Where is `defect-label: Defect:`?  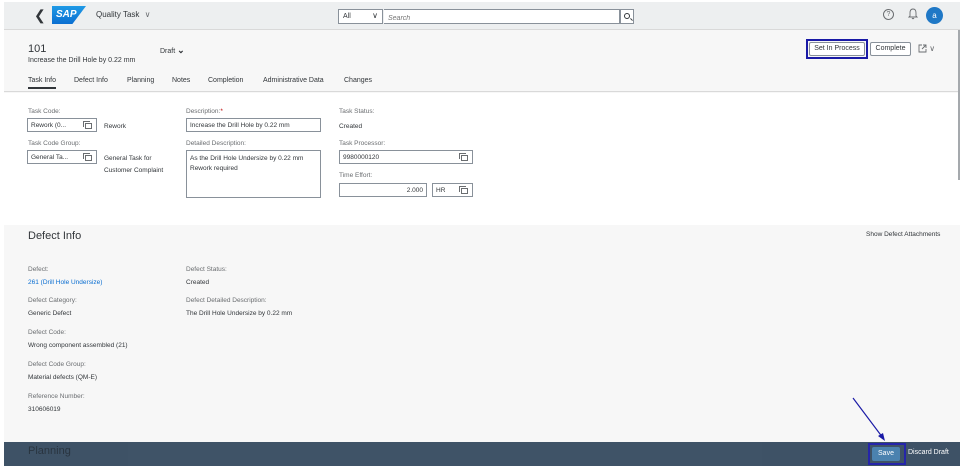
defect-label: Defect: is located at coordinates (38, 269).